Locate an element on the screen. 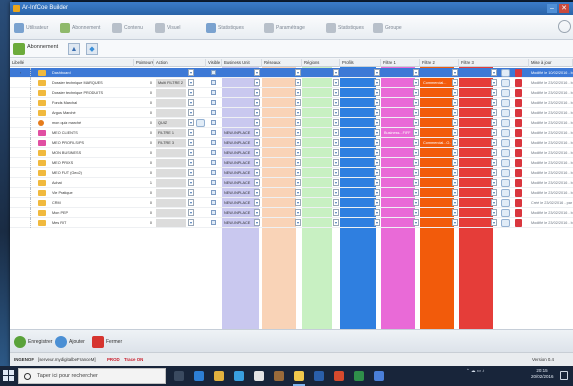  system-tray: ⌃ ☁ ▭ ♪ is located at coordinates (475, 376).